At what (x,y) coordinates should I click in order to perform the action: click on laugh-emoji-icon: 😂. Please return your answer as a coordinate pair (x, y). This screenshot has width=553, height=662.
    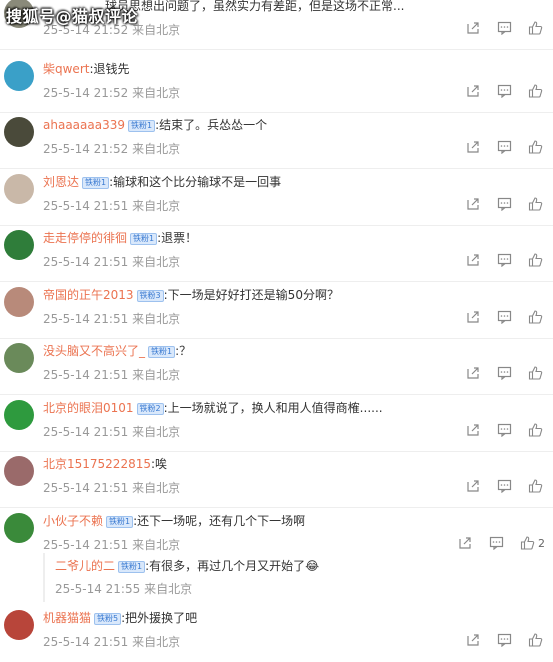
    Looking at the image, I should click on (312, 566).